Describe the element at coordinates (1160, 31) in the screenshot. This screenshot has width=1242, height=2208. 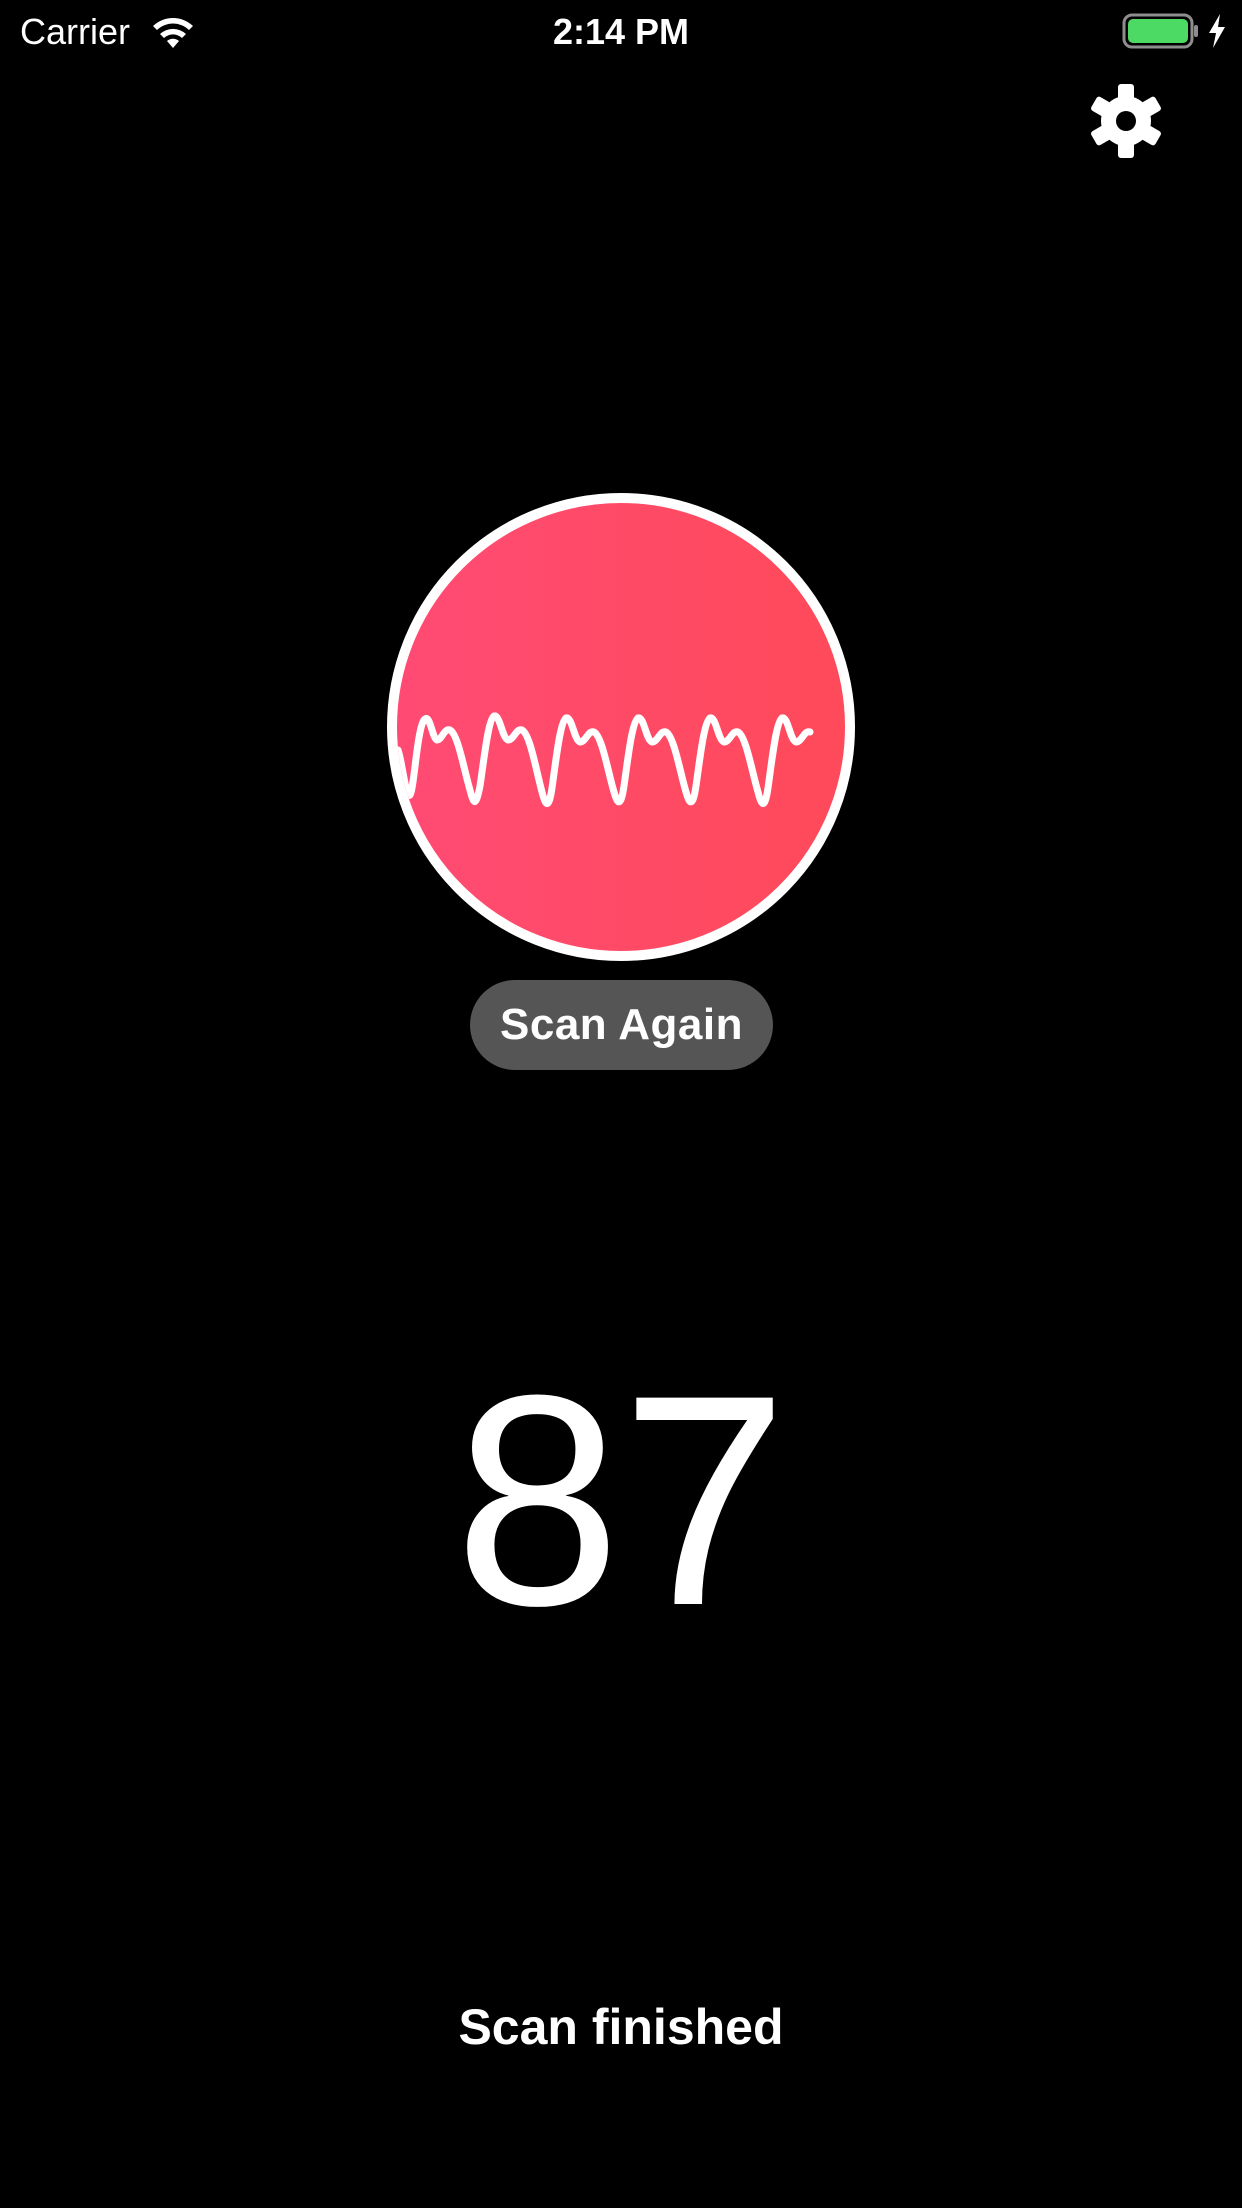
I see `battery-icon` at that location.